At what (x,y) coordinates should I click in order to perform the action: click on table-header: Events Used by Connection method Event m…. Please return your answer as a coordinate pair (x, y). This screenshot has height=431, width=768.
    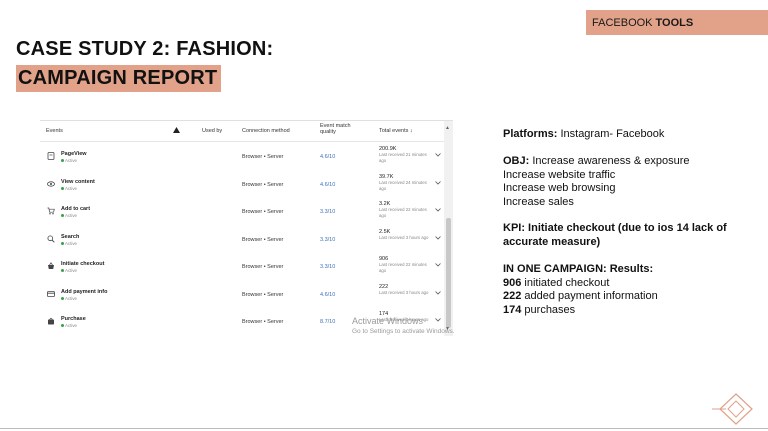
    Looking at the image, I should click on (246, 131).